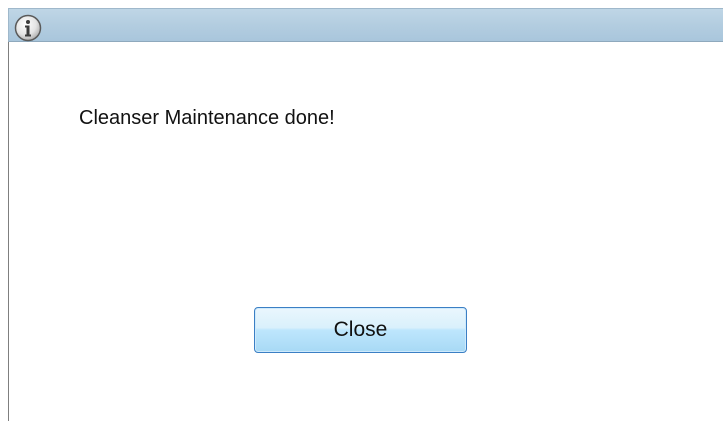 The height and width of the screenshot is (421, 723). What do you see at coordinates (28, 28) in the screenshot?
I see `info-icon` at bounding box center [28, 28].